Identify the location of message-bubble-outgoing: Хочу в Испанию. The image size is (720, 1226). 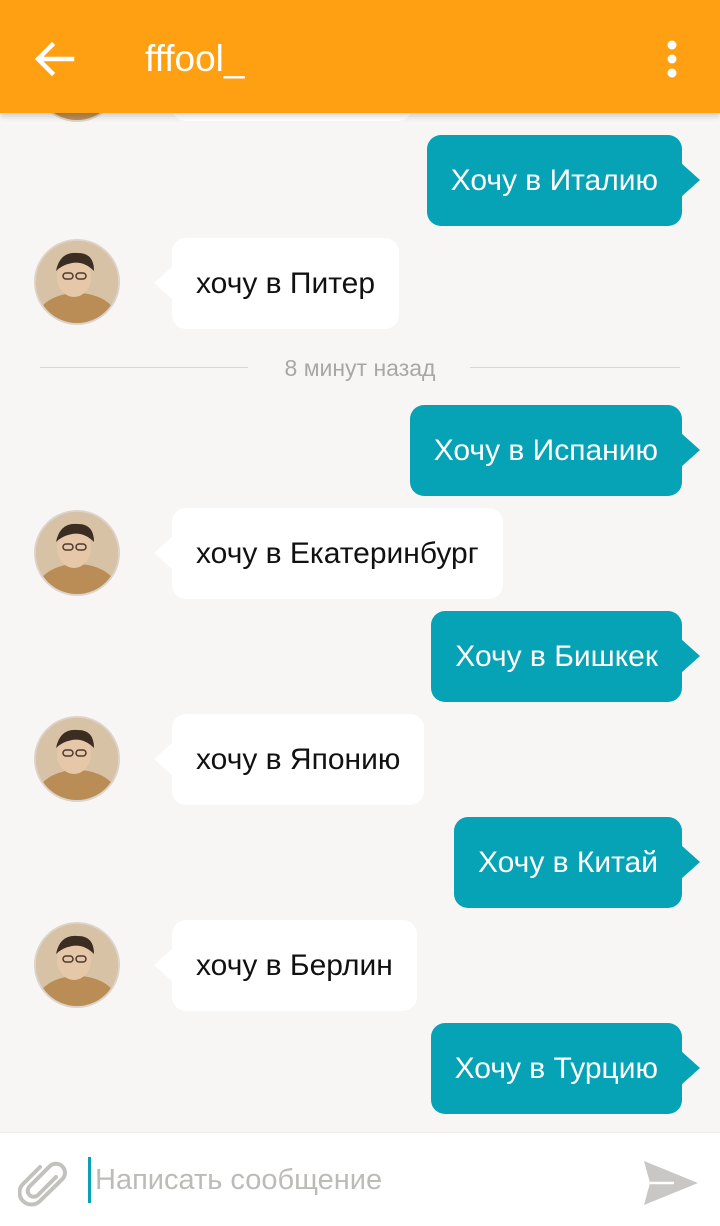
(555, 450).